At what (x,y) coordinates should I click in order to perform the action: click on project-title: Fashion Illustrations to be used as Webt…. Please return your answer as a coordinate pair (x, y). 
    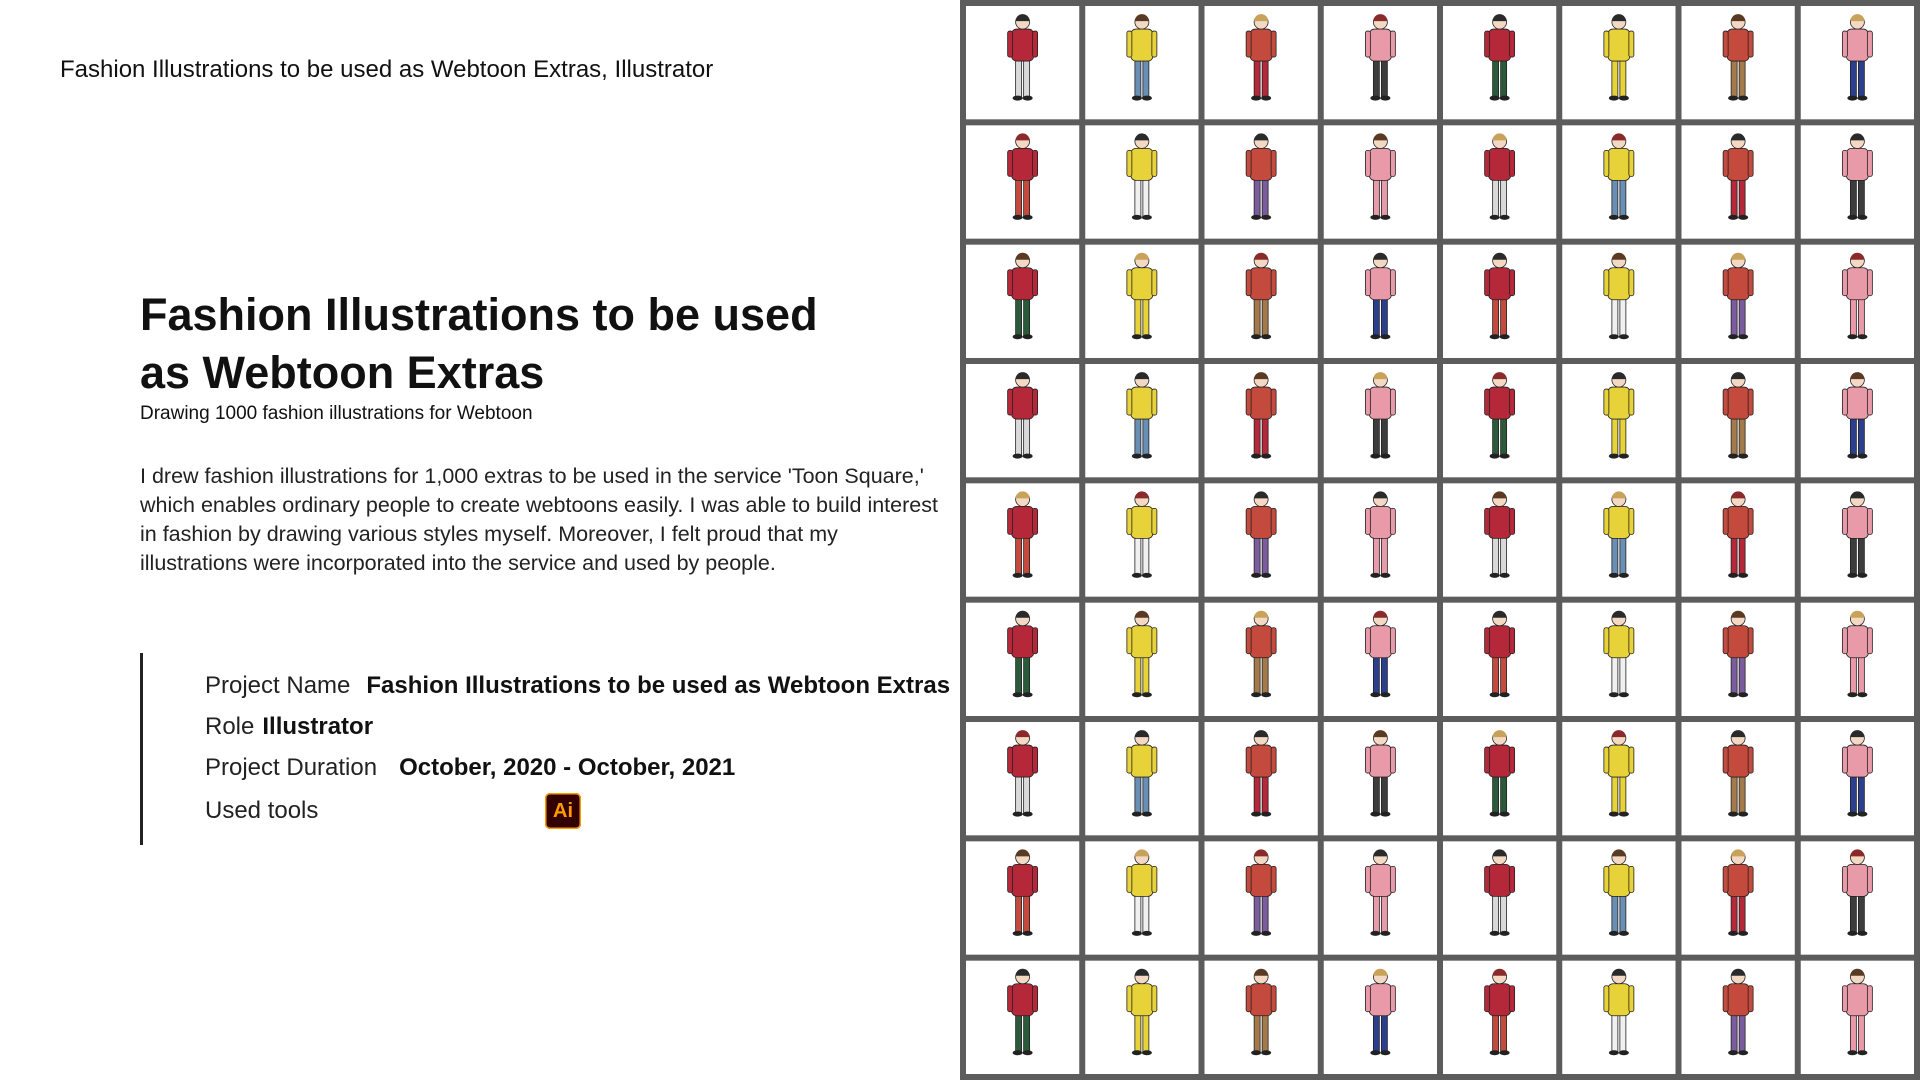
    Looking at the image, I should click on (550, 344).